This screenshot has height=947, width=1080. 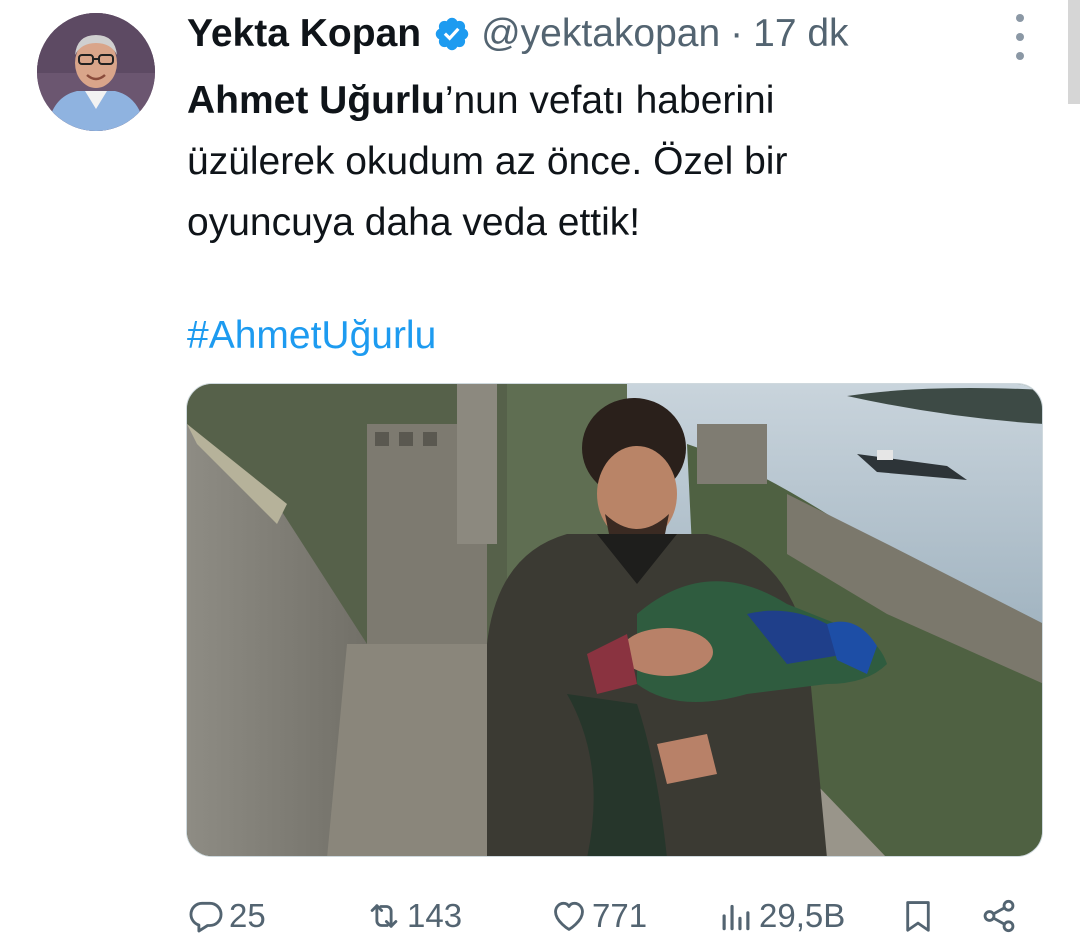 I want to click on tweet-text-line-2: üzülerek okudum az önce. Özel bir, so click(x=487, y=161).